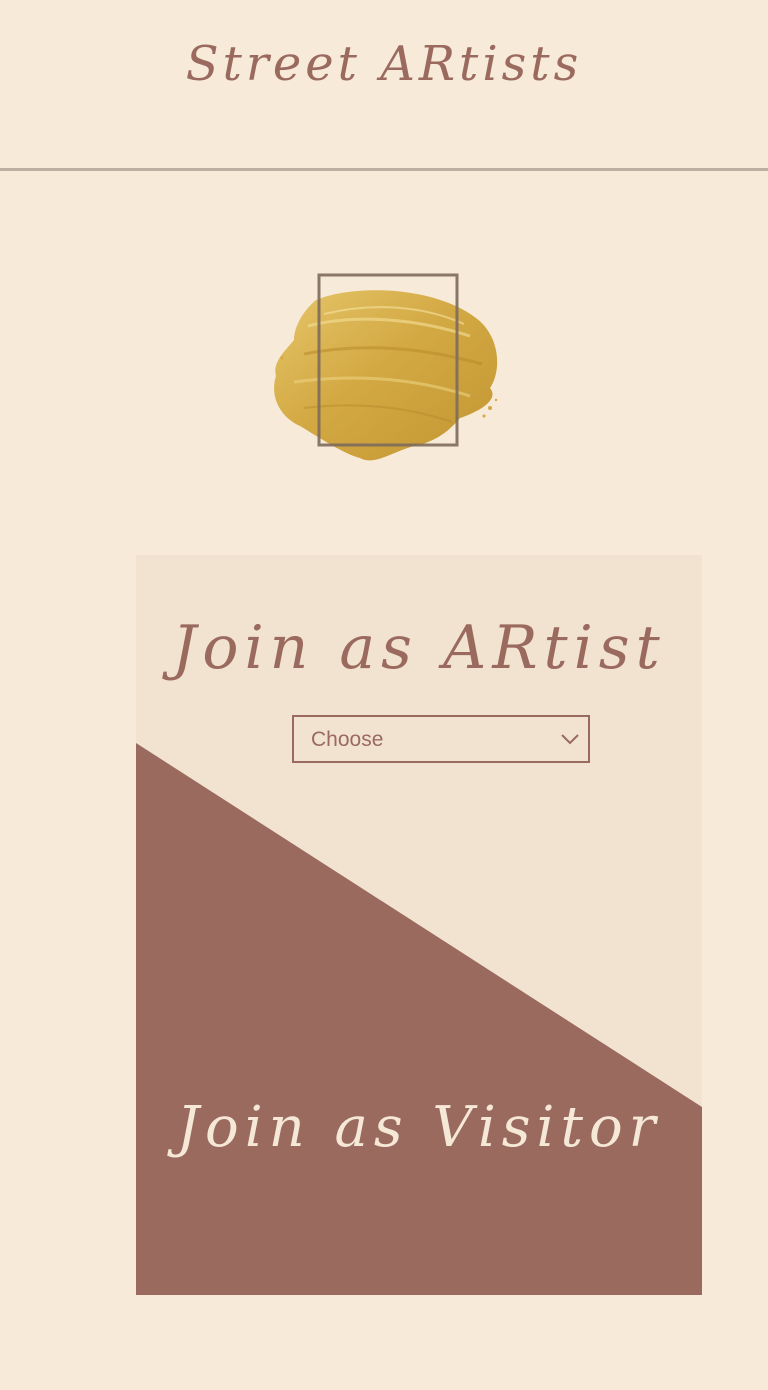  I want to click on join-visitor-title: Join as Visitor, so click(419, 1127).